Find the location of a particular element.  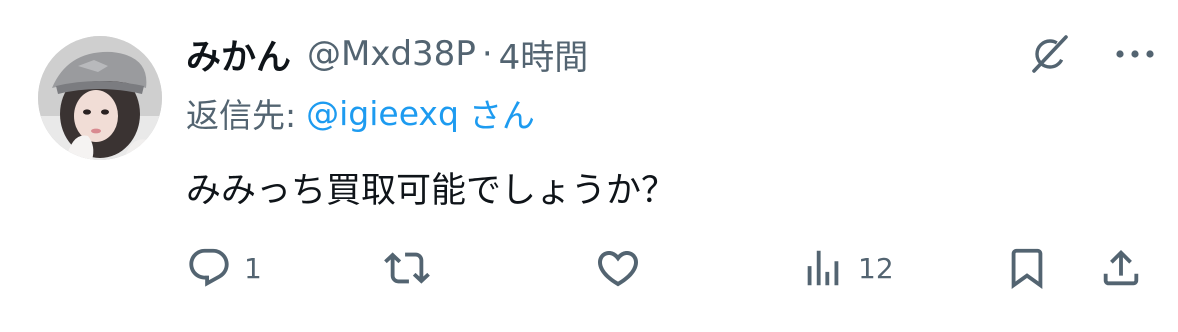

repost-icon is located at coordinates (407, 268).